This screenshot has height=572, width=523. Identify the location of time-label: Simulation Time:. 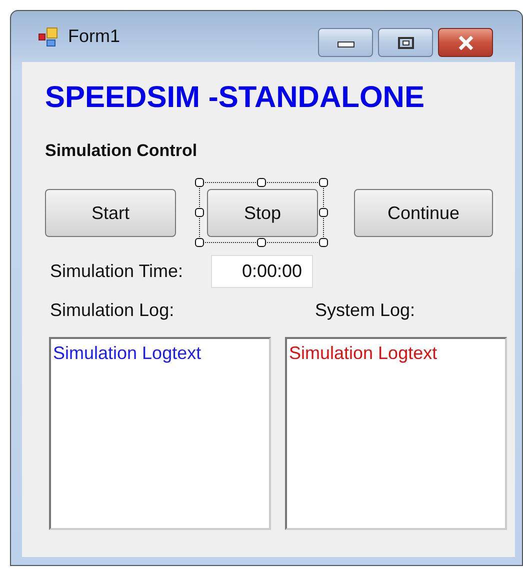
(117, 271).